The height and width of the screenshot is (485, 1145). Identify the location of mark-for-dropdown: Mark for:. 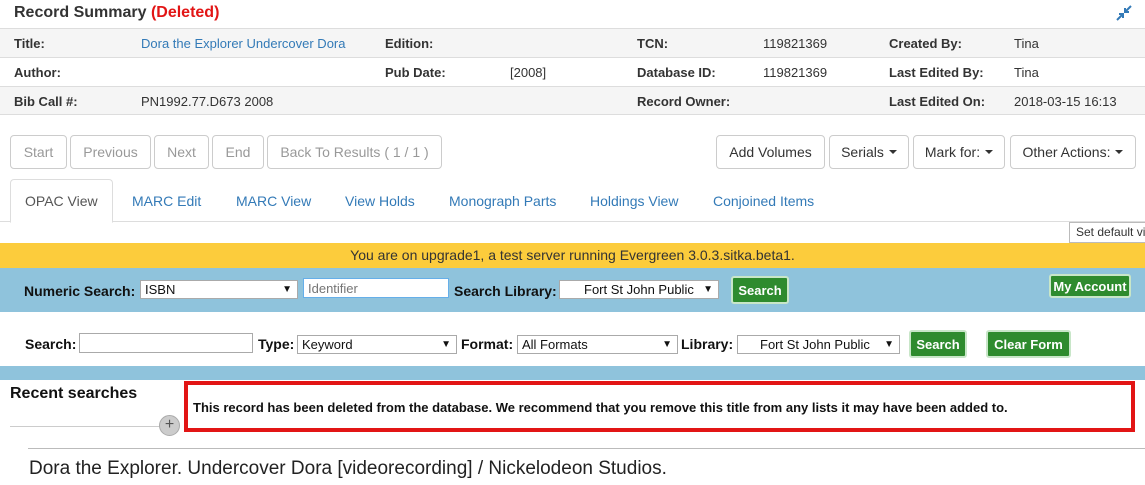
(959, 152).